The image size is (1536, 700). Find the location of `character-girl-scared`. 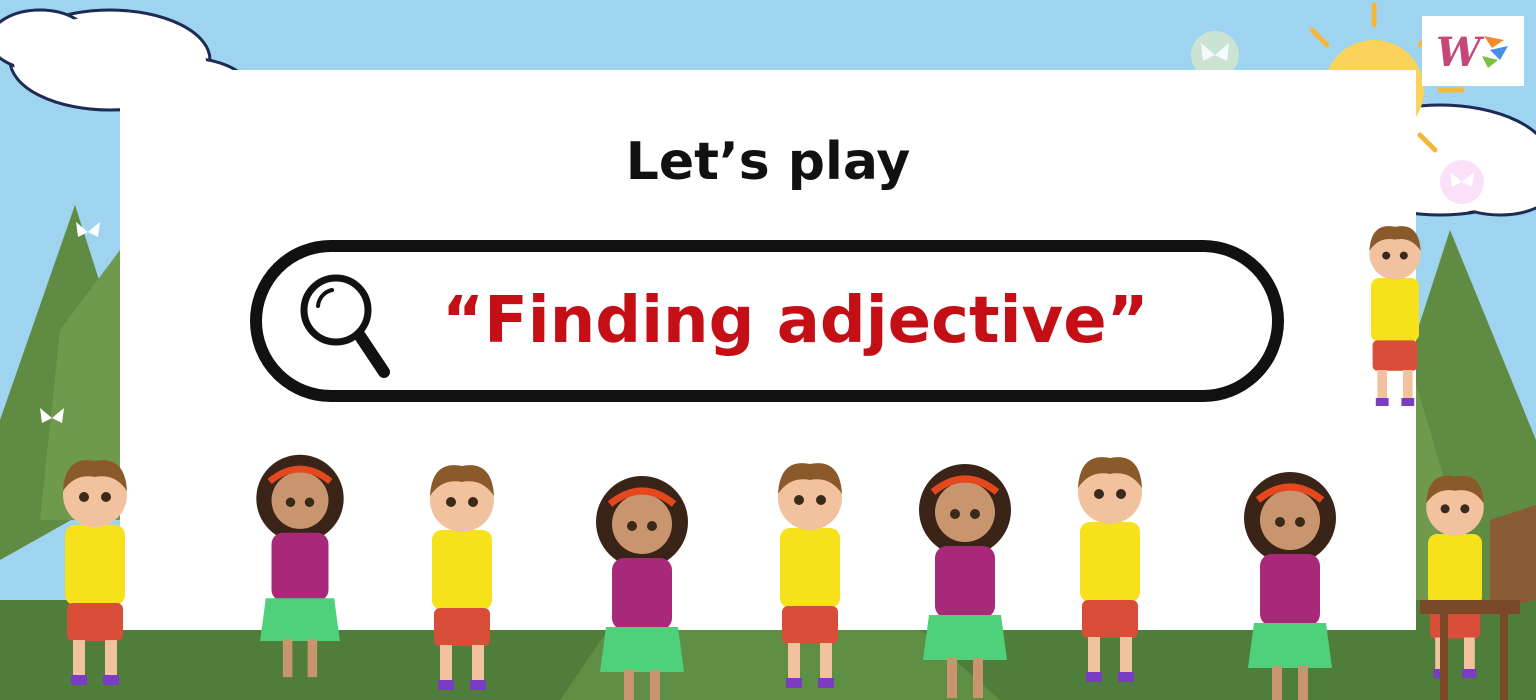

character-girl-scared is located at coordinates (965, 581).